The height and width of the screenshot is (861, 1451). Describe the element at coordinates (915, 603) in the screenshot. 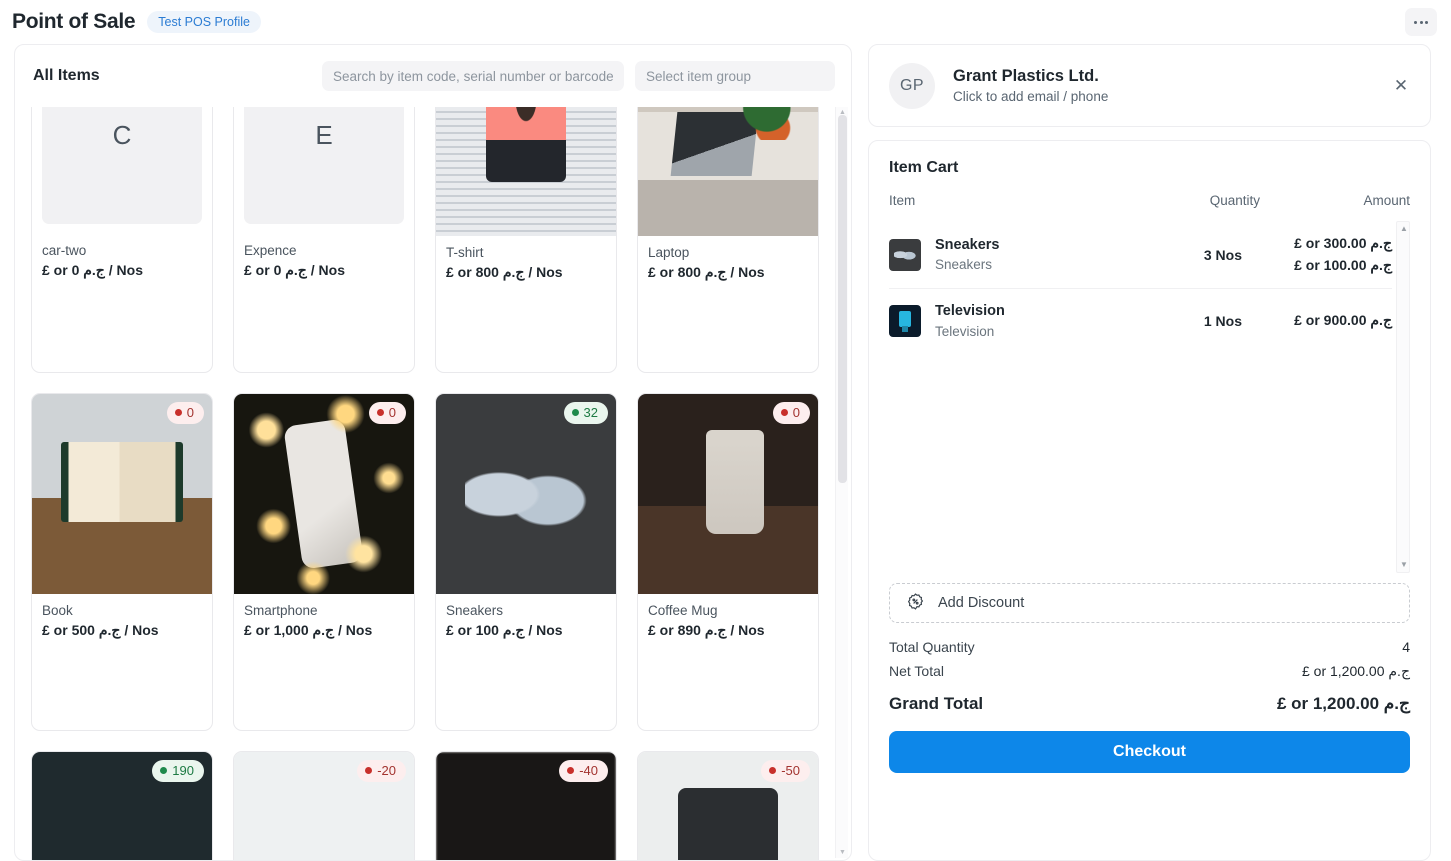

I see `percent-badge-icon` at that location.